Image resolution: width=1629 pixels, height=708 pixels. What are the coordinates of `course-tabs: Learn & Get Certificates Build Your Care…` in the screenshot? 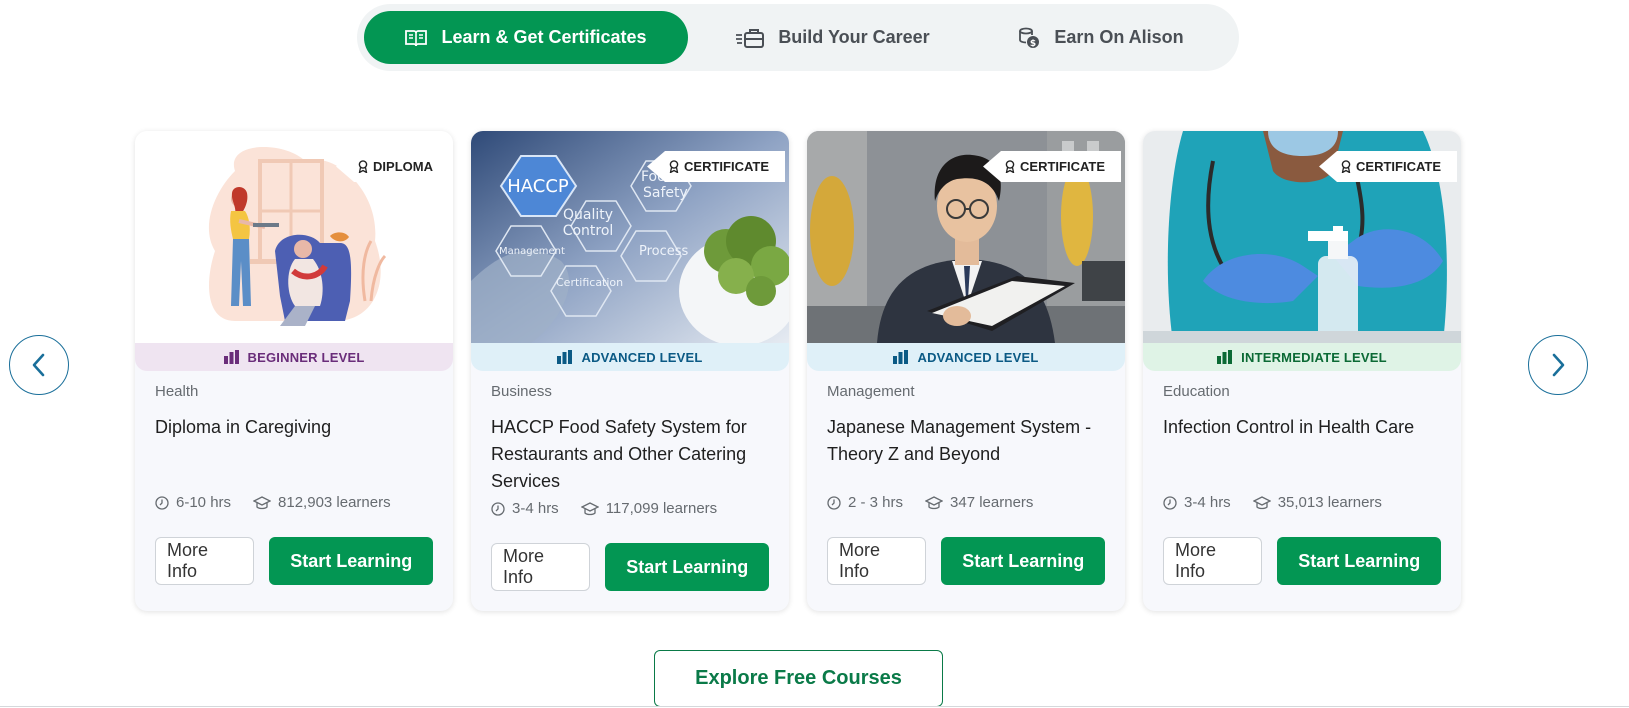 It's located at (798, 37).